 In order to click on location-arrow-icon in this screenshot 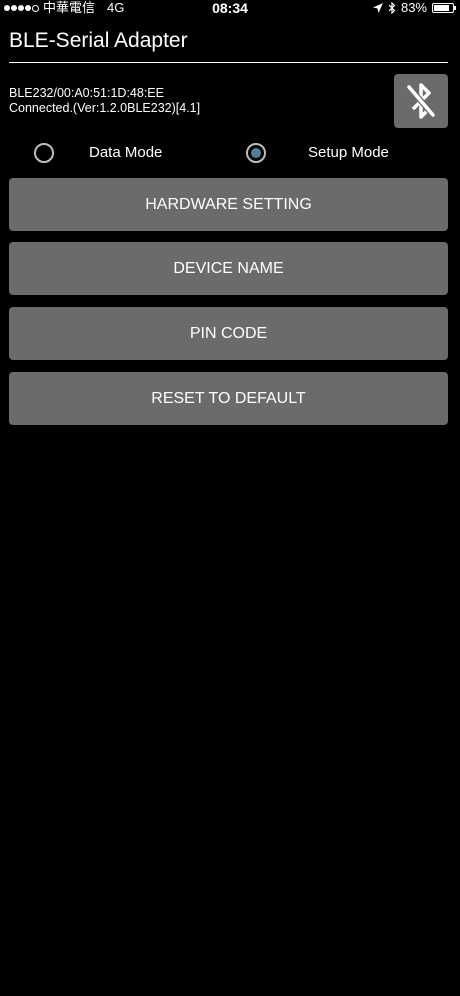, I will do `click(377, 8)`.